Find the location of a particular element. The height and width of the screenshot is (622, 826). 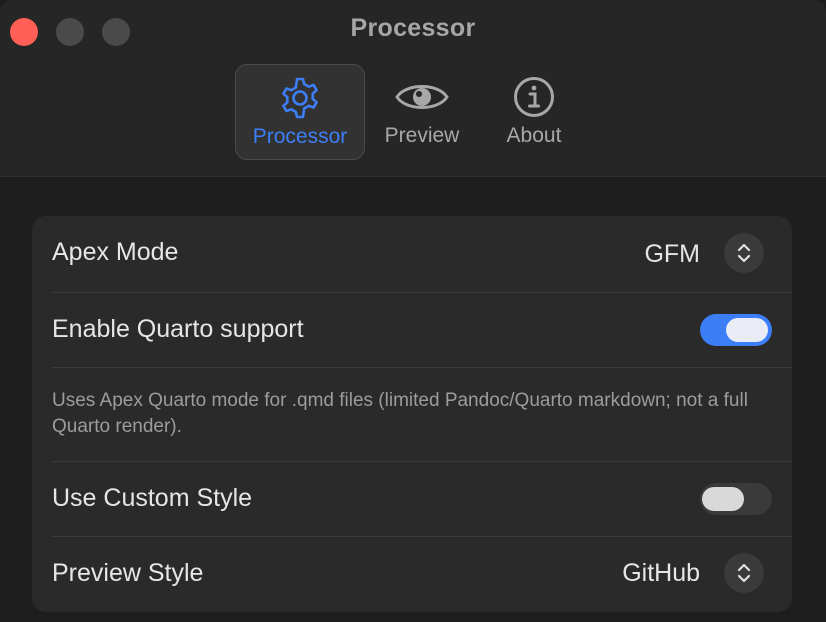

tab-preview: Preview is located at coordinates (422, 112).